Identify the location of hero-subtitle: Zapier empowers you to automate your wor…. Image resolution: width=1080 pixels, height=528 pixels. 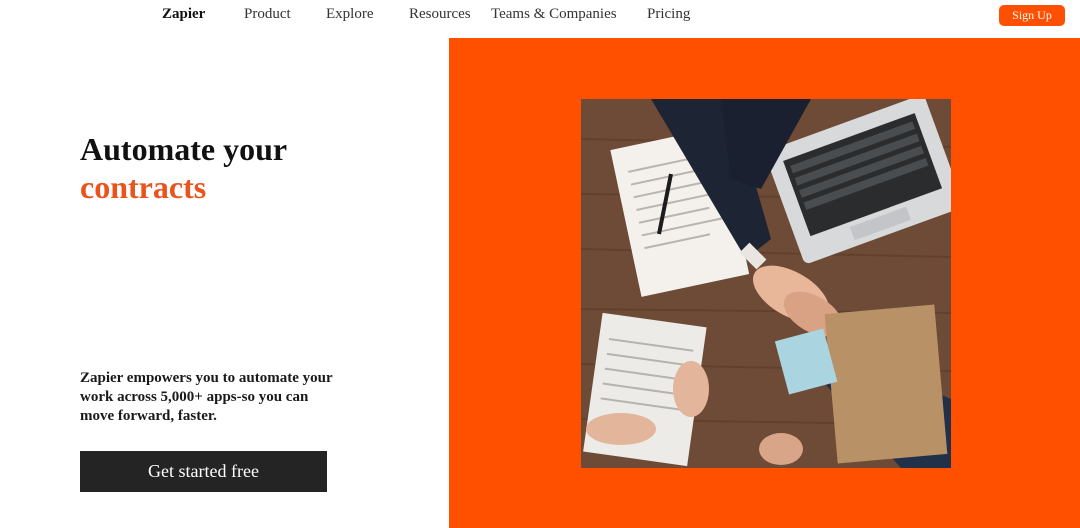
(206, 397).